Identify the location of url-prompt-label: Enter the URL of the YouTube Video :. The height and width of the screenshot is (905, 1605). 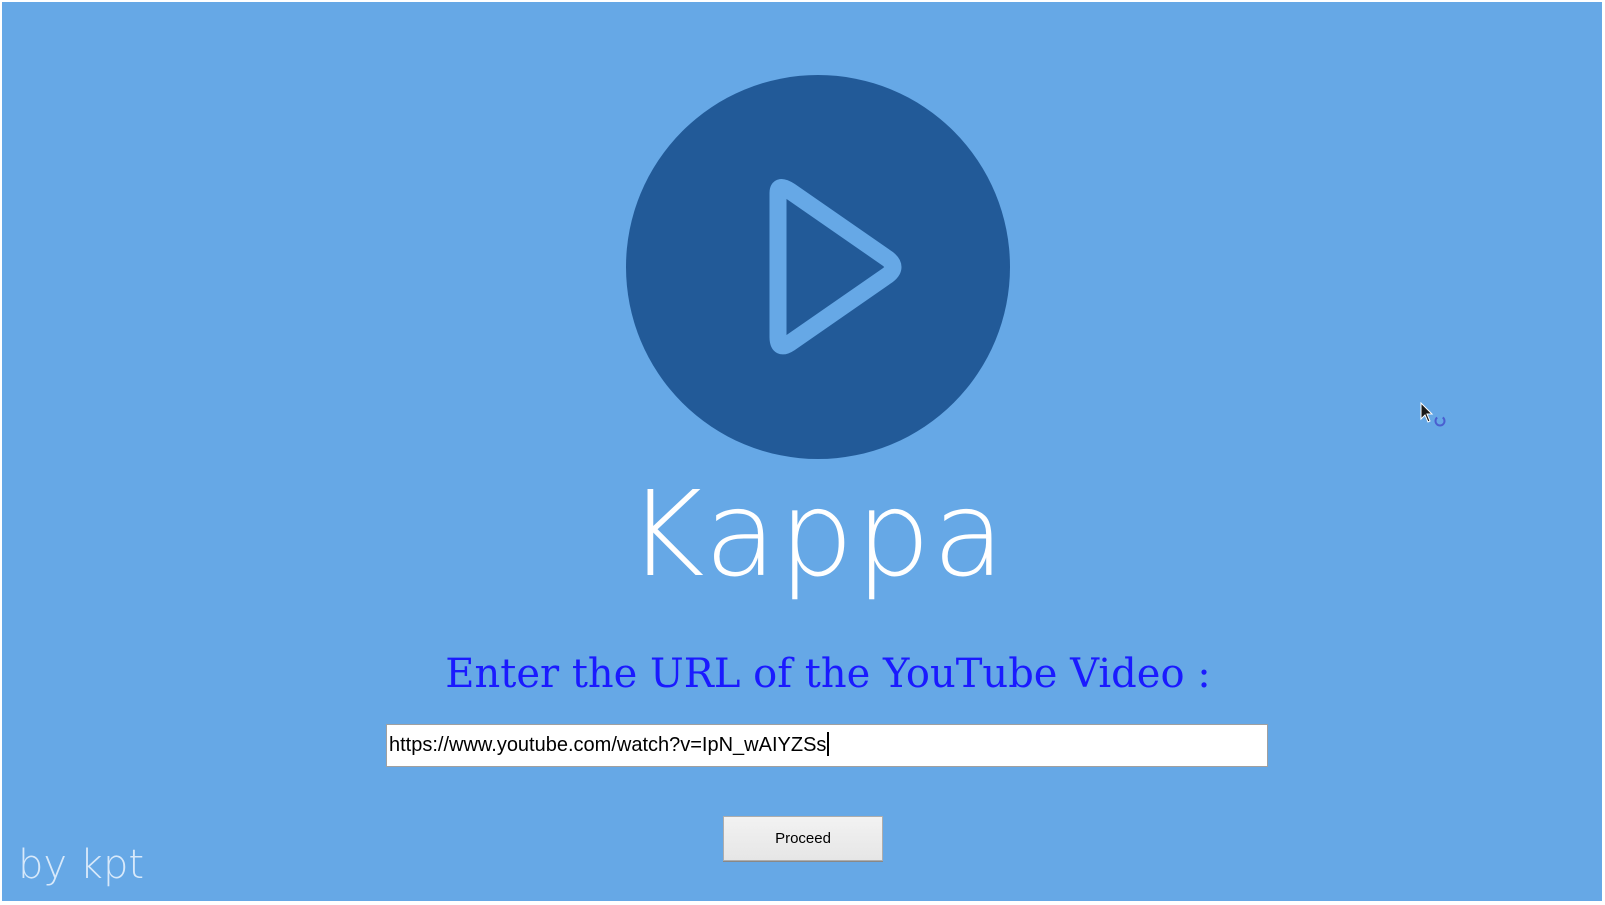
(828, 674).